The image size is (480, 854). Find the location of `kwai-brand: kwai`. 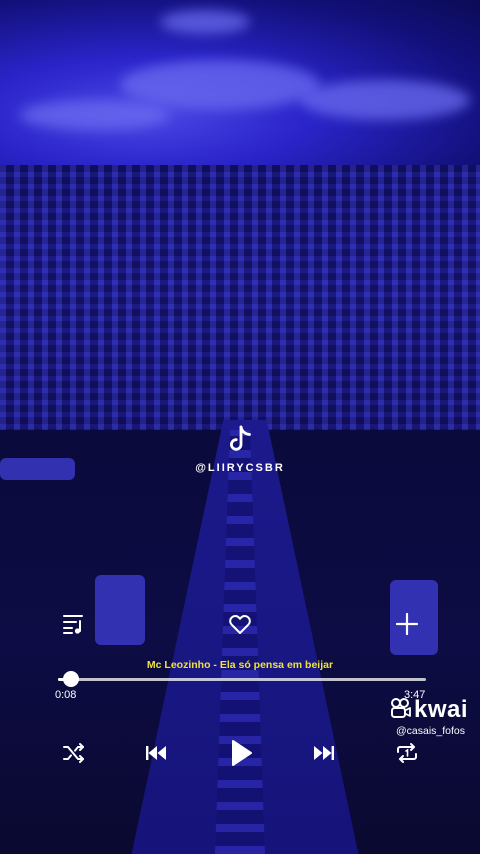

kwai-brand: kwai is located at coordinates (441, 709).